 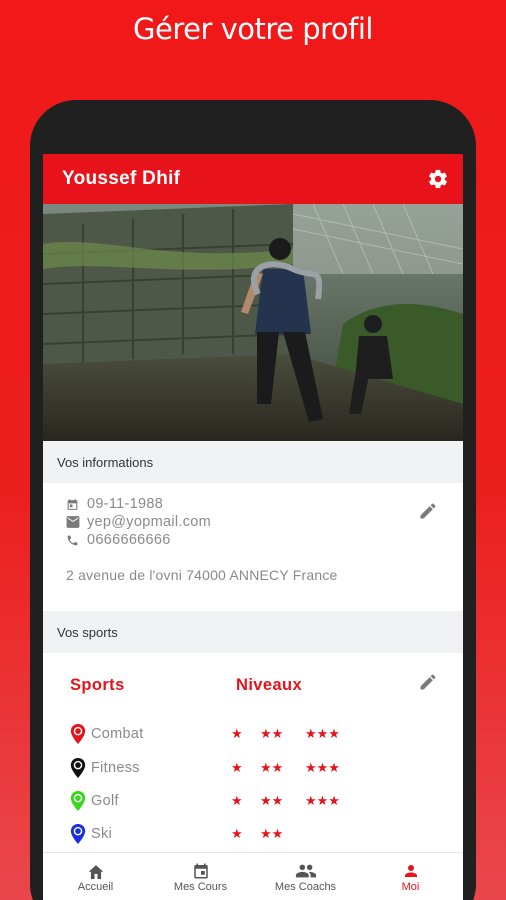 What do you see at coordinates (204, 734) in the screenshot?
I see `sport-row-combat: Combat ★ ★★ ★★★` at bounding box center [204, 734].